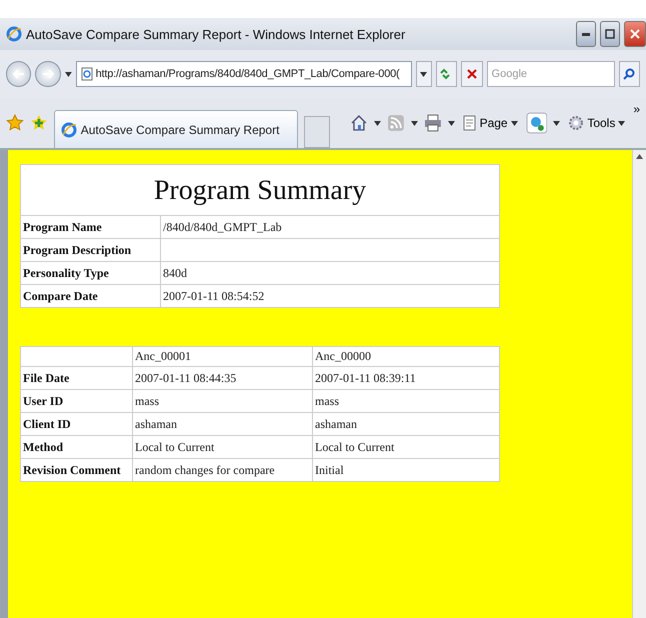 This screenshot has height=618, width=646. What do you see at coordinates (639, 384) in the screenshot?
I see `scrollbar` at bounding box center [639, 384].